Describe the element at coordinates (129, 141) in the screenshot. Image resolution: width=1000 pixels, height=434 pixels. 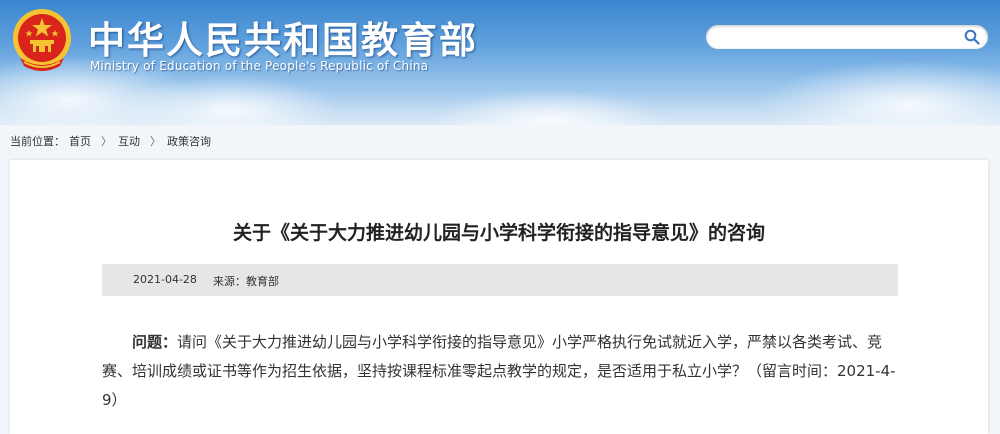
I see `breadcrumb-item-interaction: 互动` at that location.